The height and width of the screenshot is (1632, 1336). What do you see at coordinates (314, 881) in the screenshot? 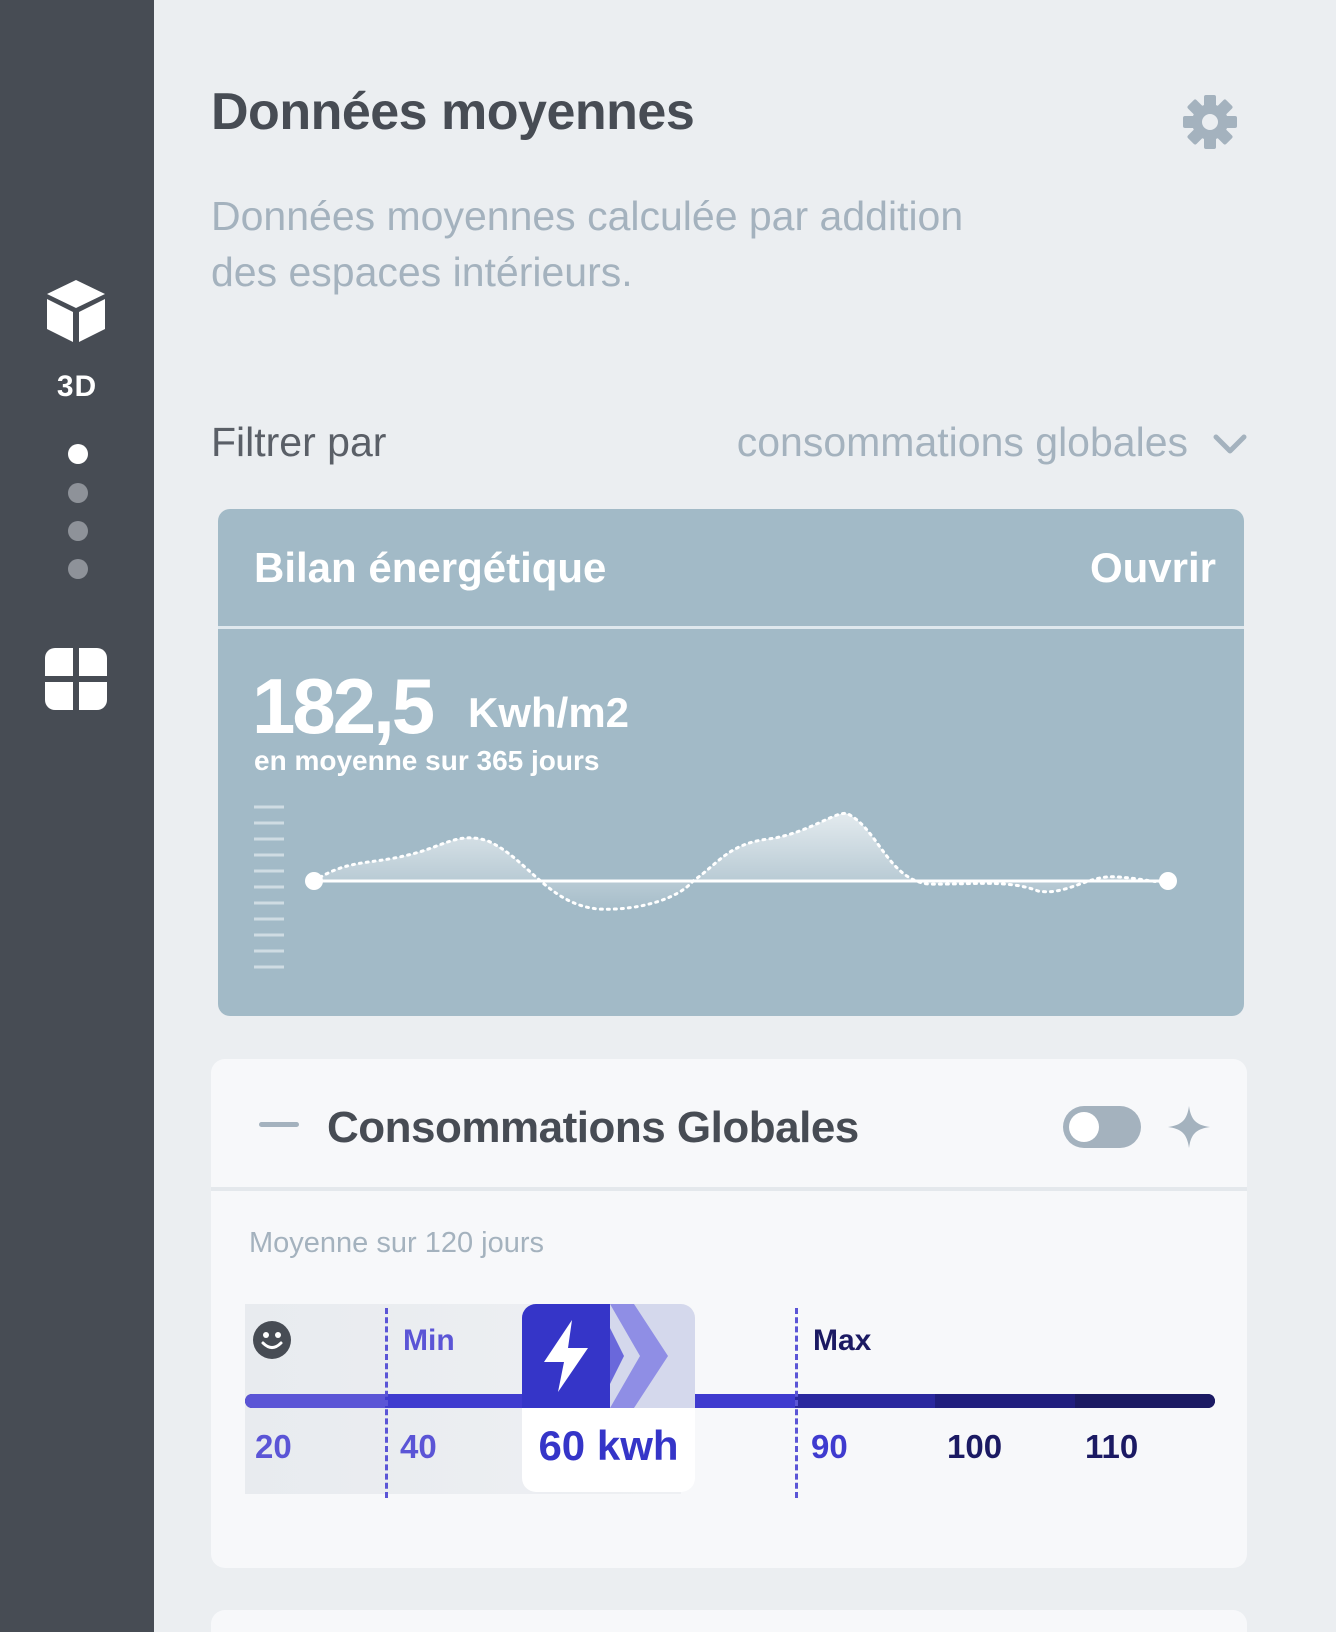
I see `baseline-start-dot` at bounding box center [314, 881].